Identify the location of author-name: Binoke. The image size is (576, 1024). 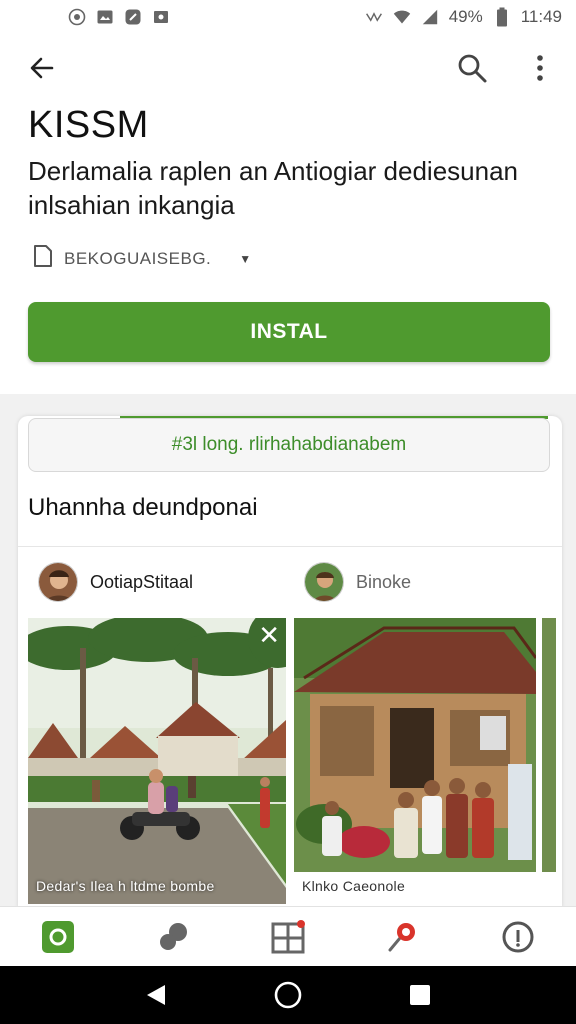
(384, 581).